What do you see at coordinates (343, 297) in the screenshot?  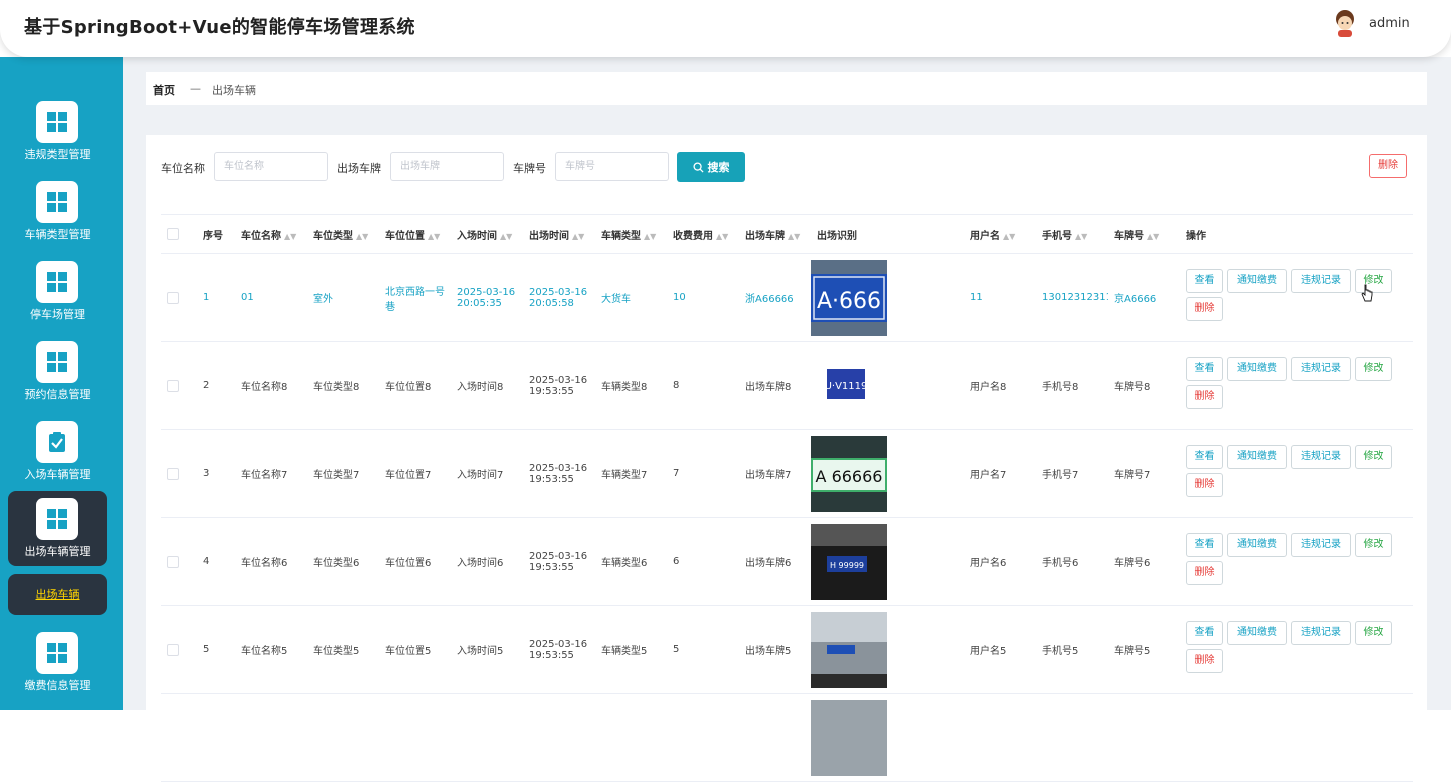 I see `cell-space-type: 室外` at bounding box center [343, 297].